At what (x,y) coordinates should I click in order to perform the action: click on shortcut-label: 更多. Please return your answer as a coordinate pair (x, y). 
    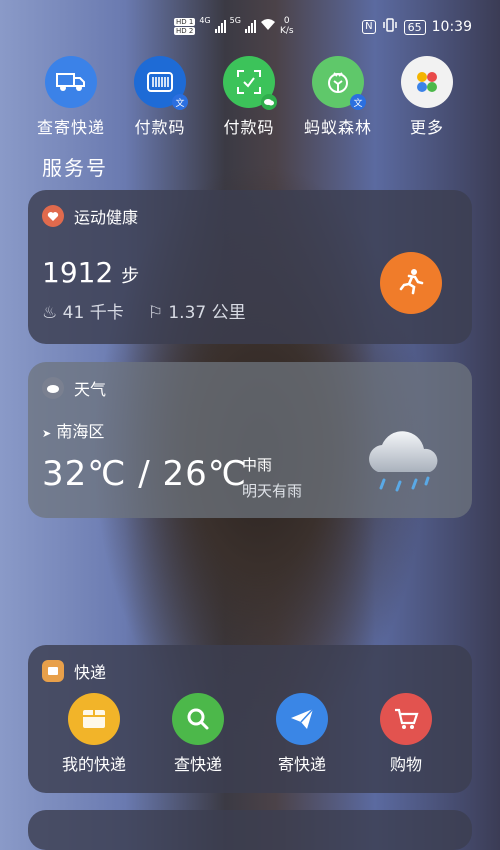
    Looking at the image, I should click on (426, 127).